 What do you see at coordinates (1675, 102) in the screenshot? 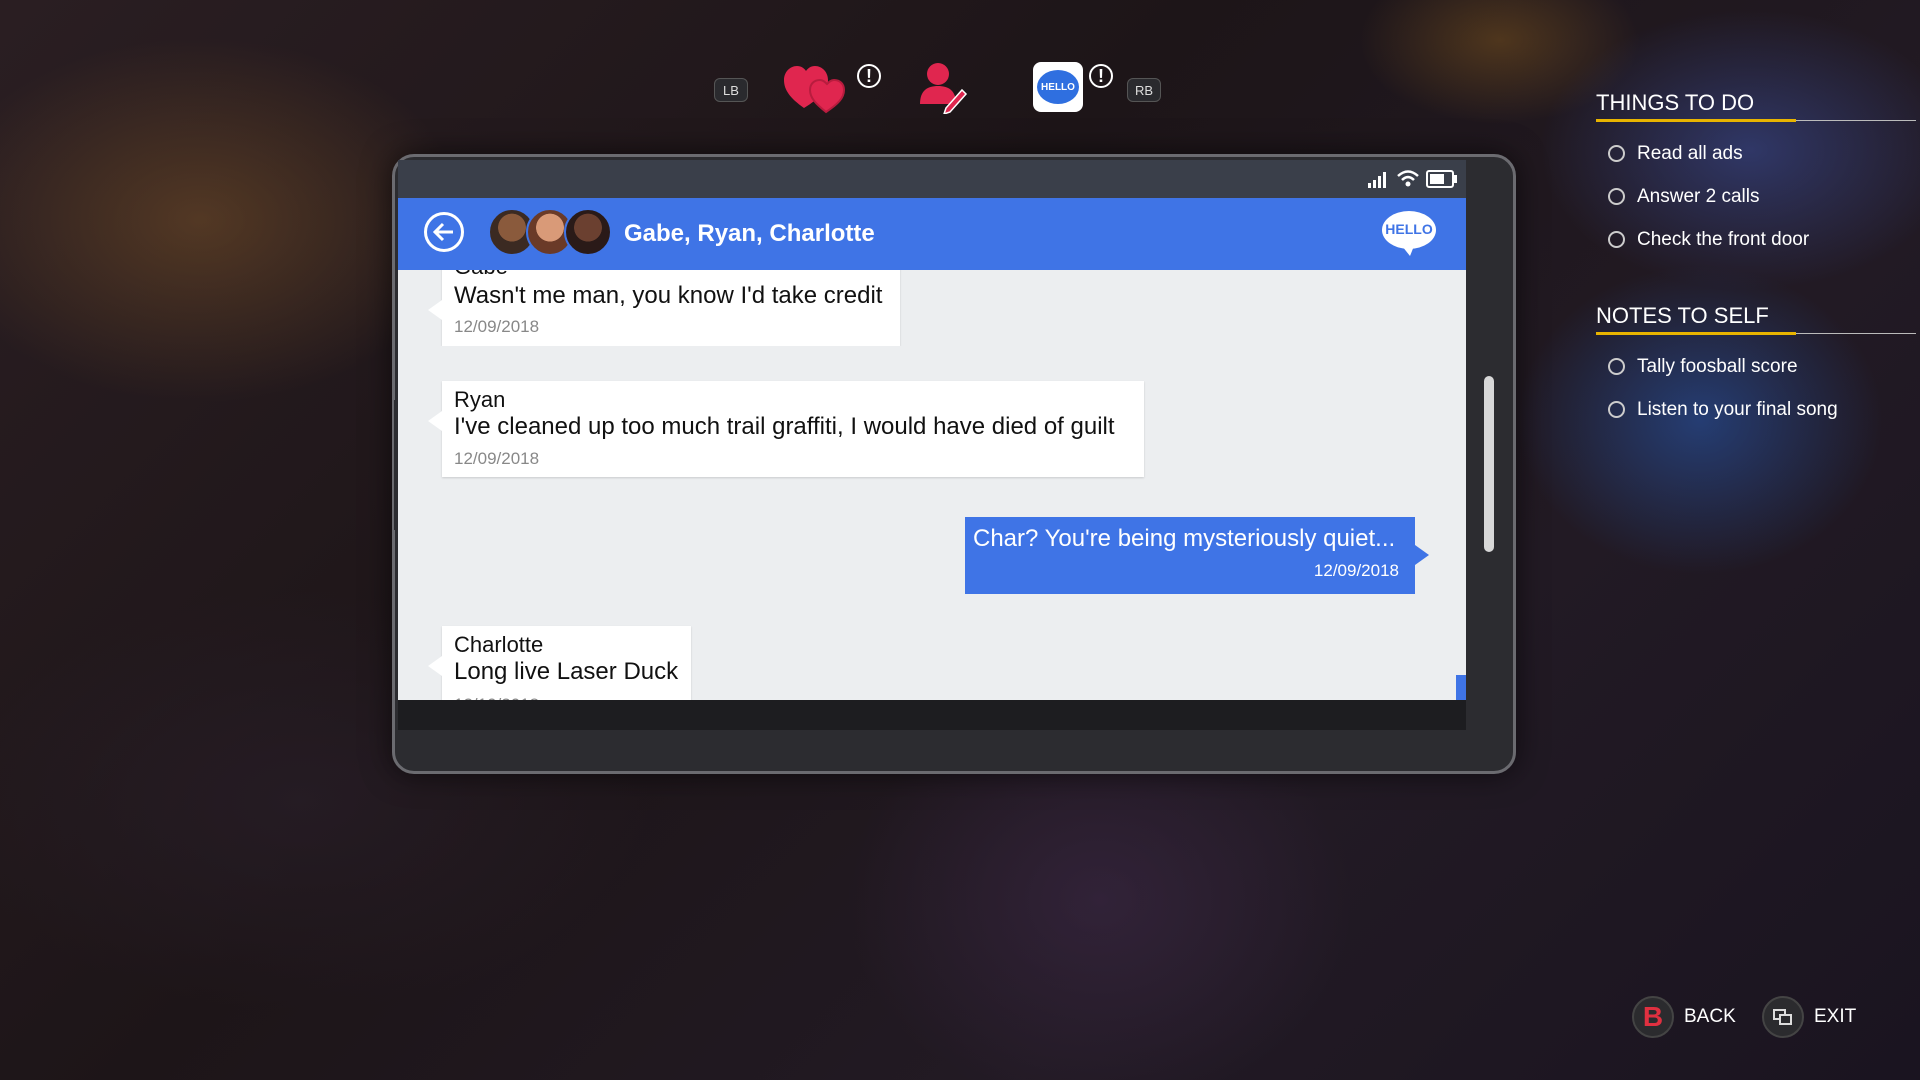
I see `things-to-do-title: THINGS TO DO` at bounding box center [1675, 102].